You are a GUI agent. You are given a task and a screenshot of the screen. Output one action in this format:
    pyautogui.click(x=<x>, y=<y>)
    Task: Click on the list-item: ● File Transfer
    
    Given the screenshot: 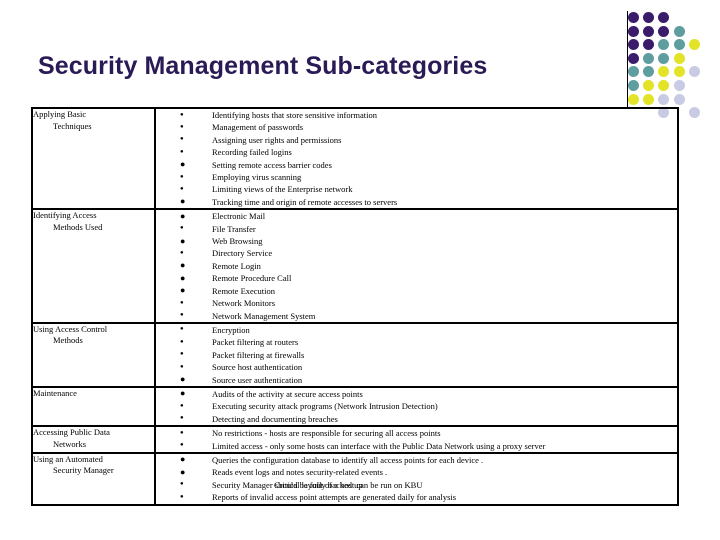 What is the action you would take?
    pyautogui.click(x=416, y=229)
    